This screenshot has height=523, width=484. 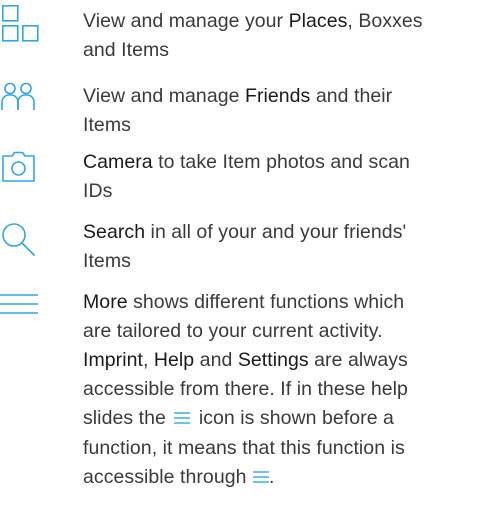 What do you see at coordinates (244, 448) in the screenshot?
I see `text-segment: function, it means that this function is` at bounding box center [244, 448].